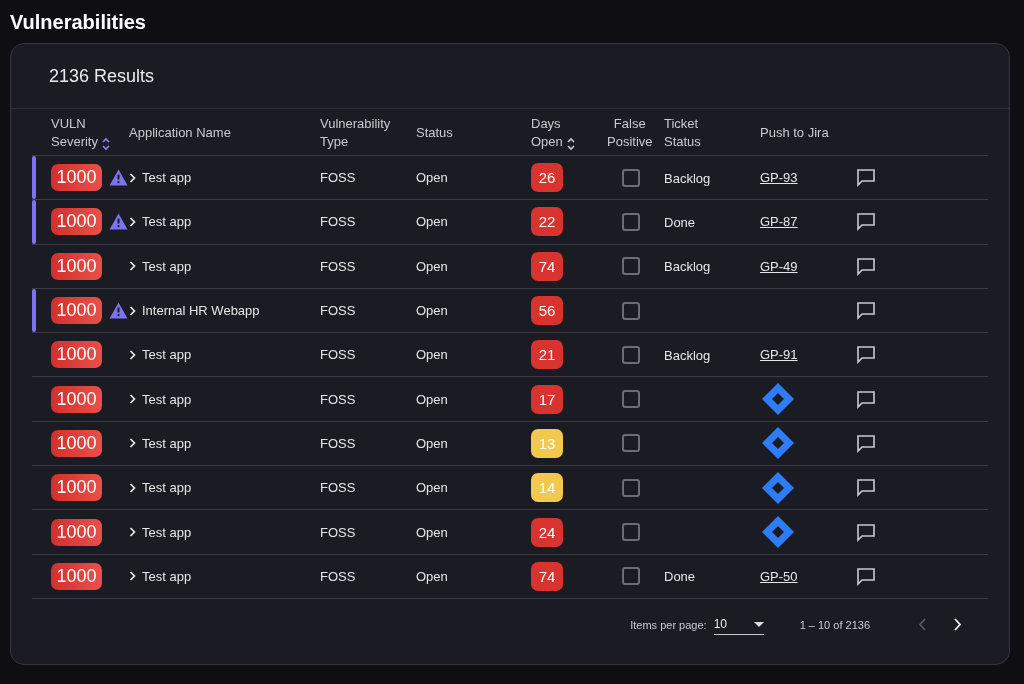 The width and height of the screenshot is (1024, 684). Describe the element at coordinates (668, 624) in the screenshot. I see `items-per-page-label: Items per page:` at that location.